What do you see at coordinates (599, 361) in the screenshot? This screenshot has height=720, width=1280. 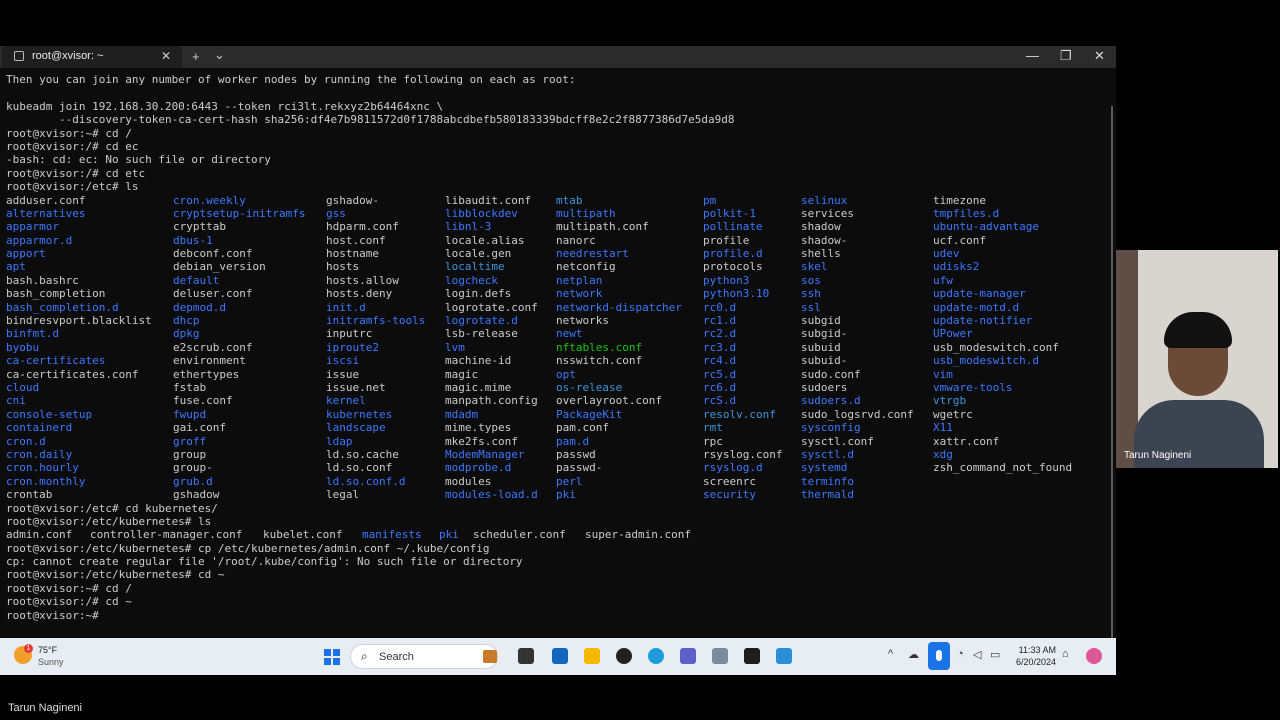 I see `ls-entry: nsswitch.conf` at bounding box center [599, 361].